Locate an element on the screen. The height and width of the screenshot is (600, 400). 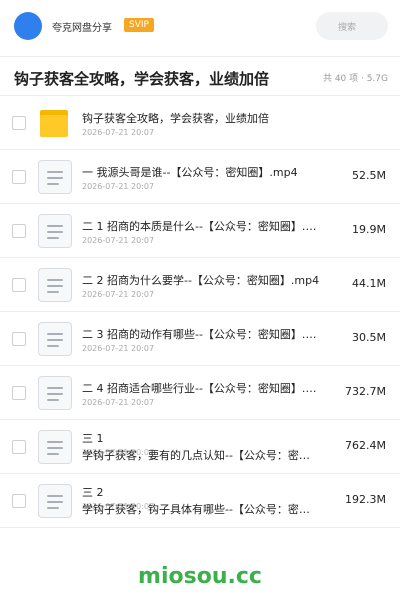
item-size: 44.1M is located at coordinates (369, 283).